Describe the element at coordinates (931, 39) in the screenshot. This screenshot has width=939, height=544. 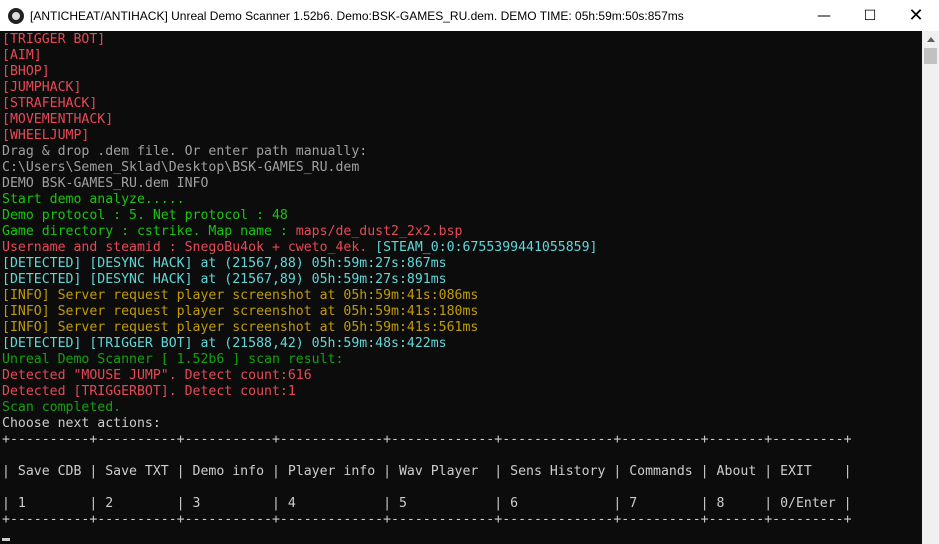
I see `scroll-up-icon` at that location.